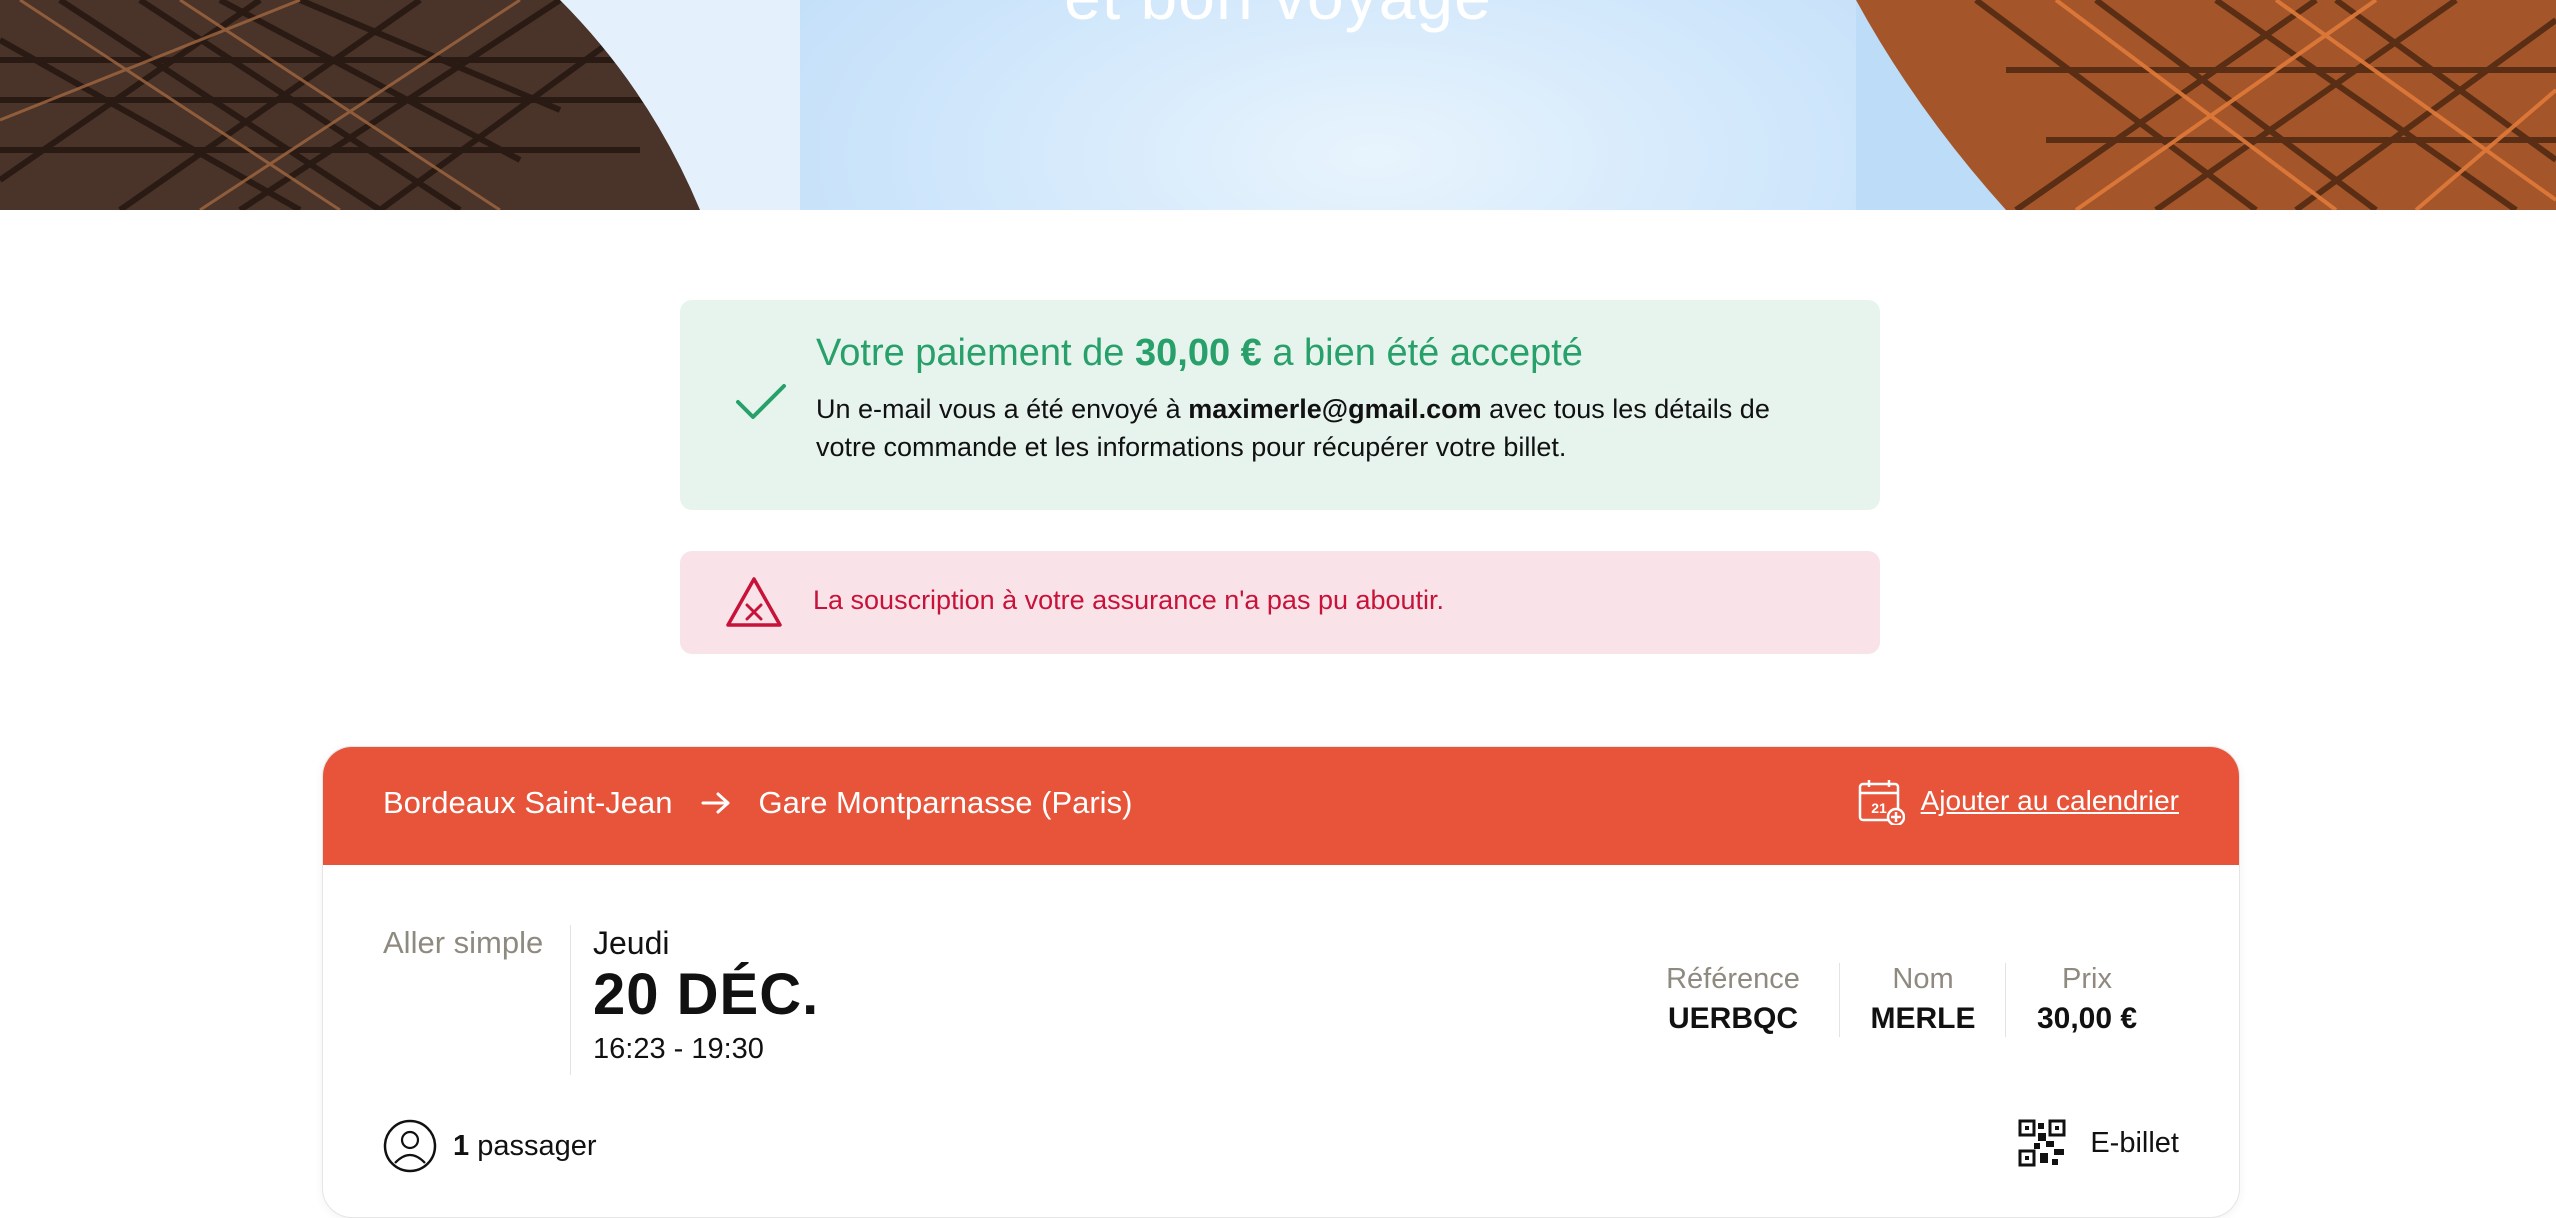  Describe the element at coordinates (463, 942) in the screenshot. I see `trip-type: Aller simple` at that location.